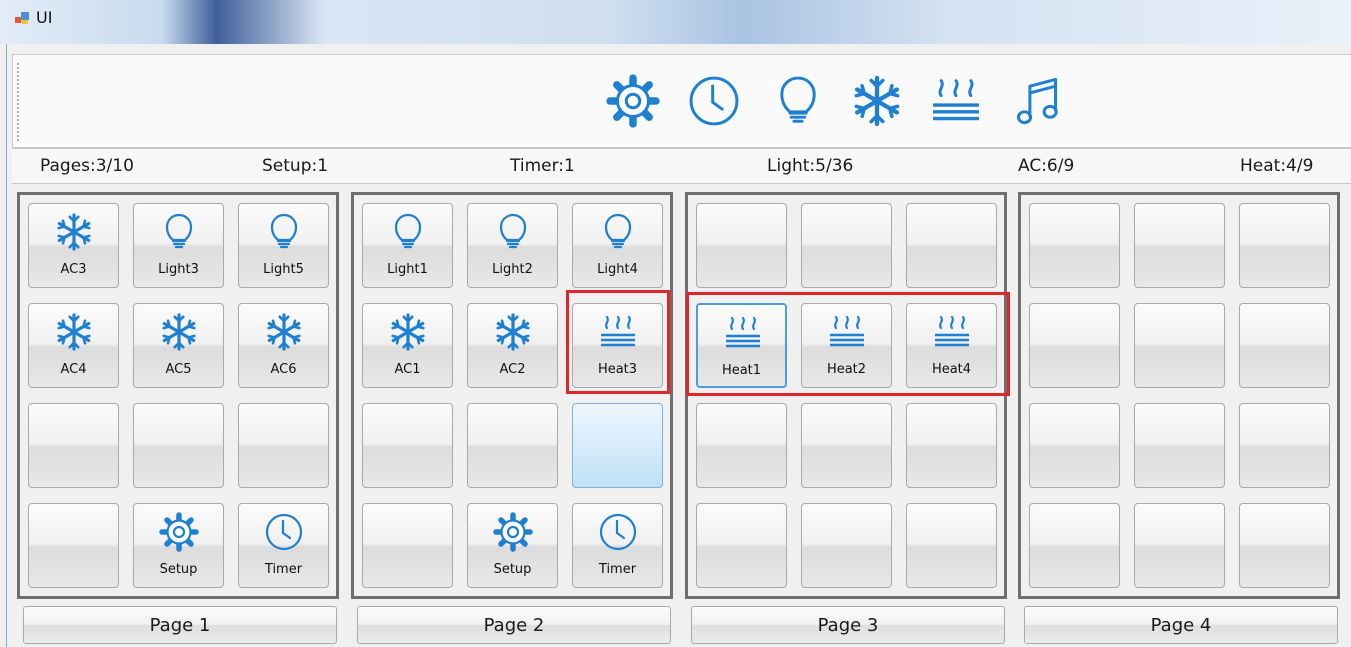 The height and width of the screenshot is (647, 1351). I want to click on toolbar-gear-button, so click(633, 101).